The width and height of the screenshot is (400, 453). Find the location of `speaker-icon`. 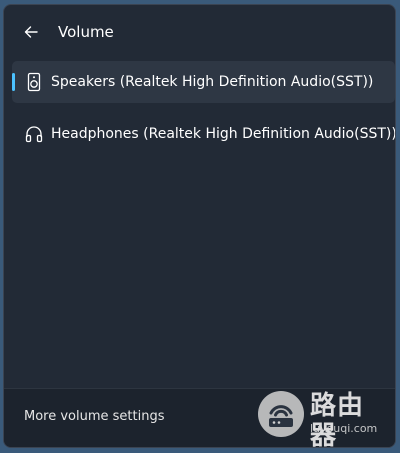

speaker-icon is located at coordinates (34, 82).